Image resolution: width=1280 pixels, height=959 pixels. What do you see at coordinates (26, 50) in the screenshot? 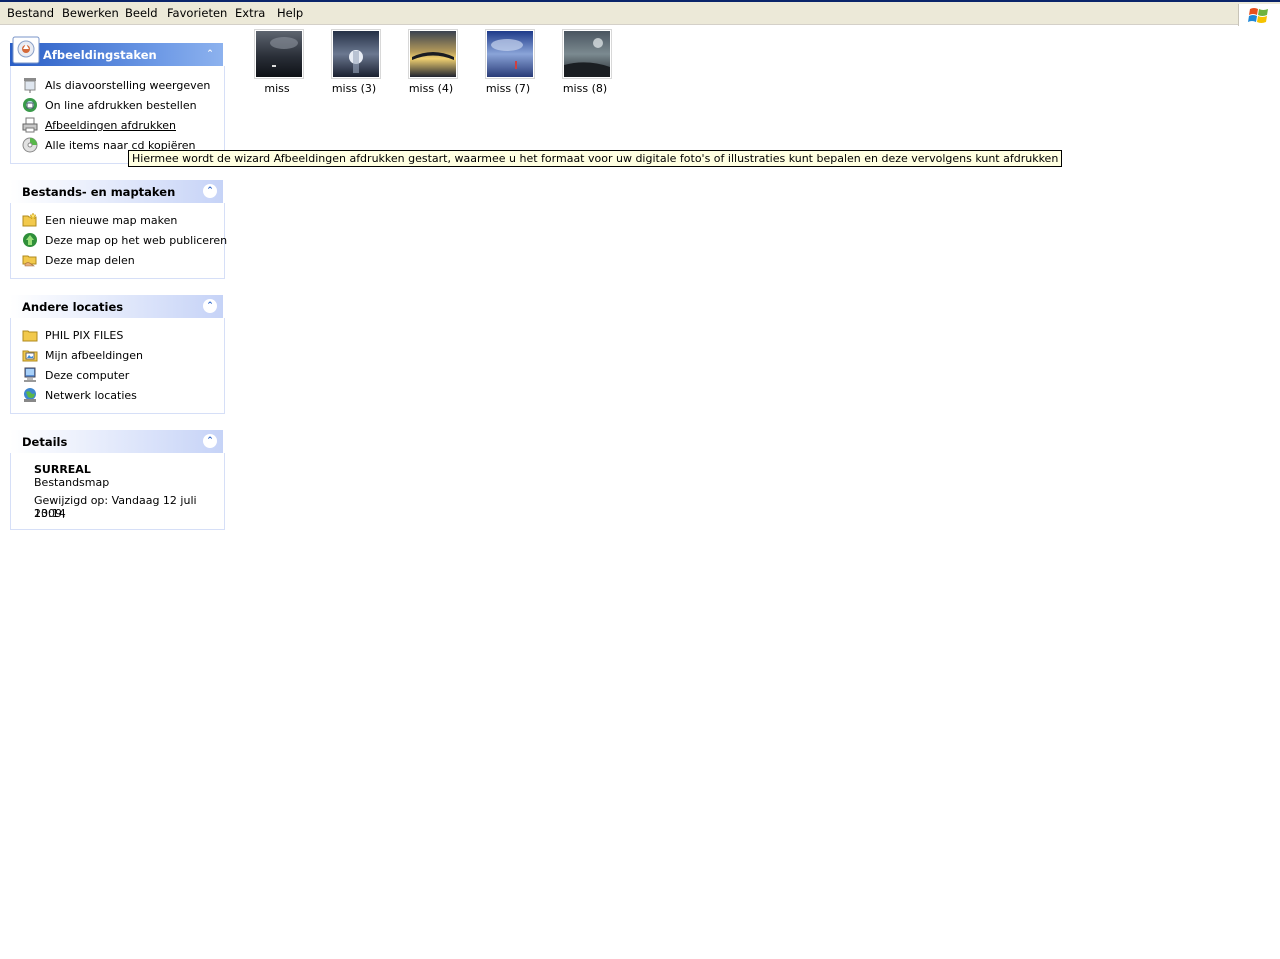
I see `picture-tasks-icon` at bounding box center [26, 50].